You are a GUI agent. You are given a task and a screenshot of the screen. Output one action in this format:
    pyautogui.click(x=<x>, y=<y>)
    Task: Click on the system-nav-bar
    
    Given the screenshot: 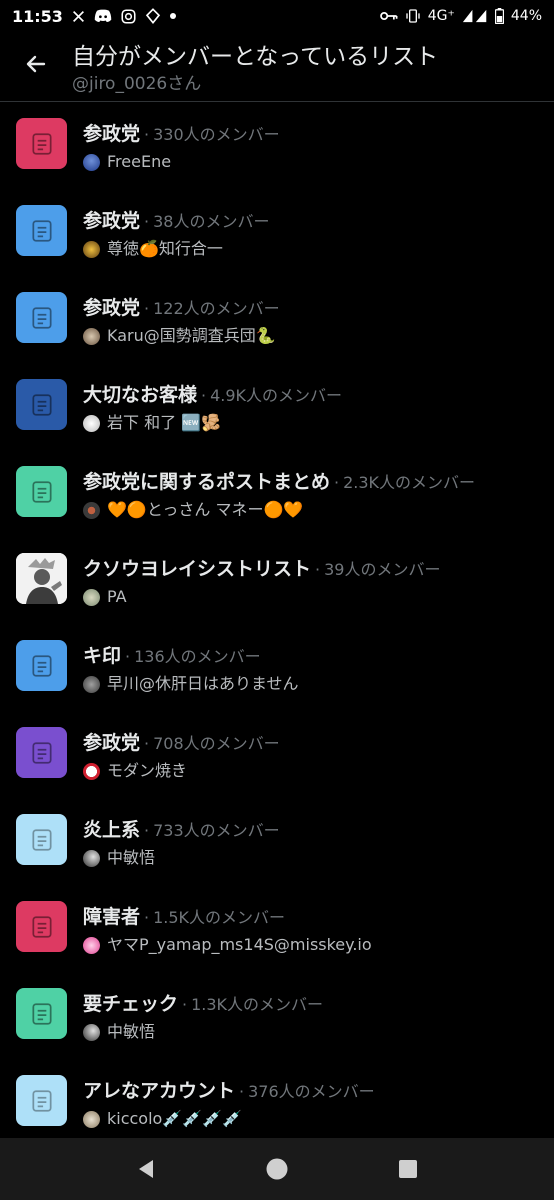 What is the action you would take?
    pyautogui.click(x=277, y=1169)
    